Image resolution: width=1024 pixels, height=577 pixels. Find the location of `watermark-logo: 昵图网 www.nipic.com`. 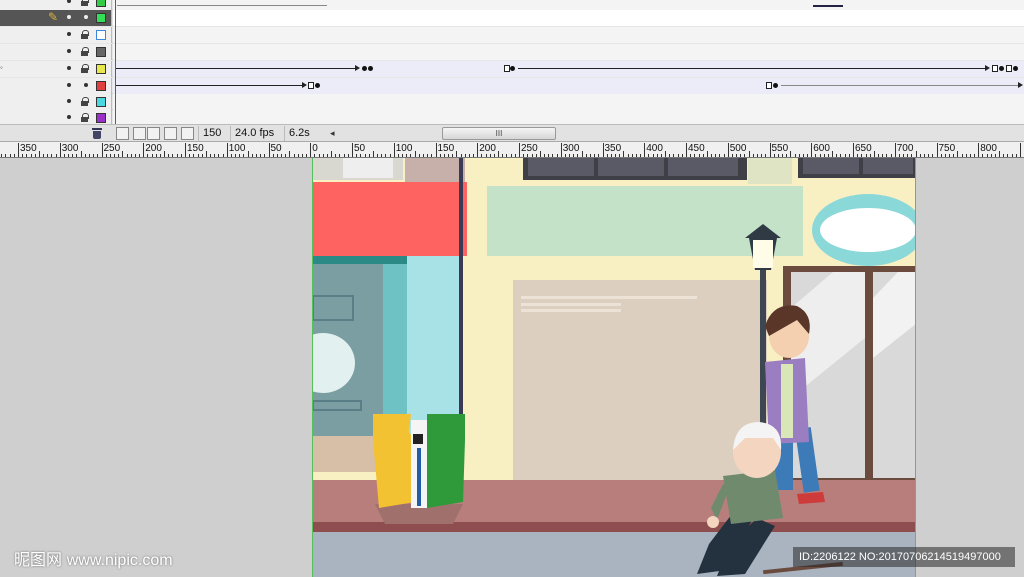

watermark-logo: 昵图网 www.nipic.com is located at coordinates (93, 558).